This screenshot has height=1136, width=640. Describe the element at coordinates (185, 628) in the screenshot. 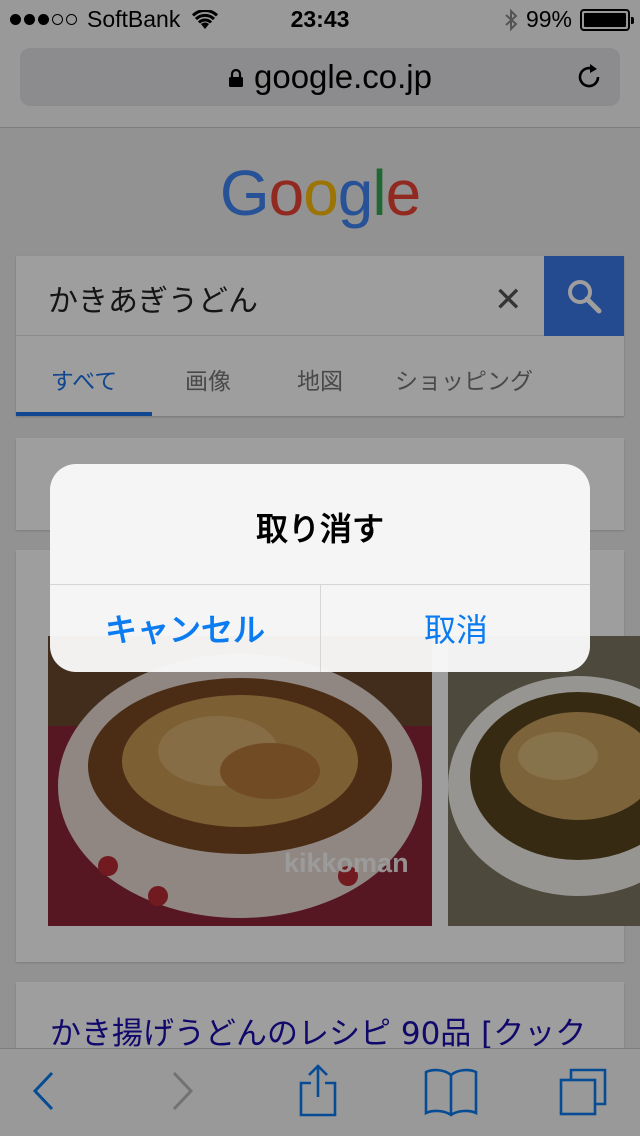

I see `cancel-button: キャンセル` at that location.